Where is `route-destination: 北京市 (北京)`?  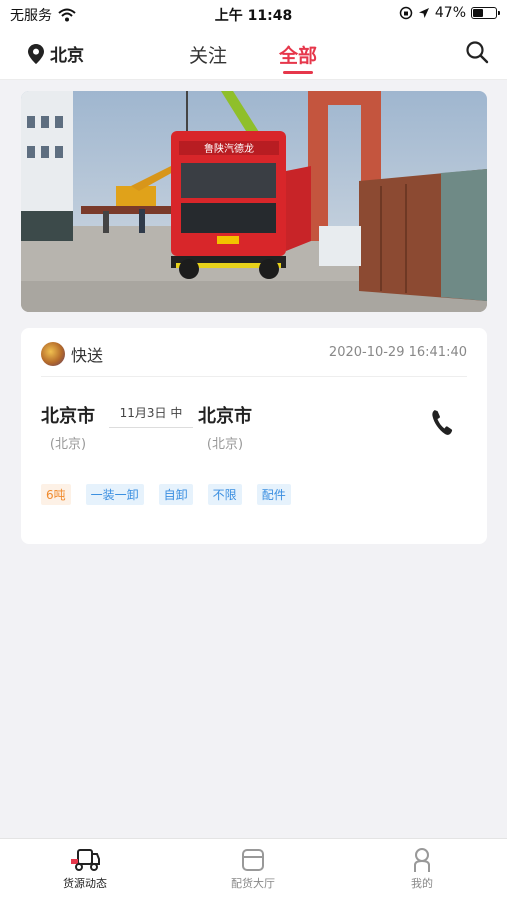 route-destination: 北京市 (北京) is located at coordinates (225, 427).